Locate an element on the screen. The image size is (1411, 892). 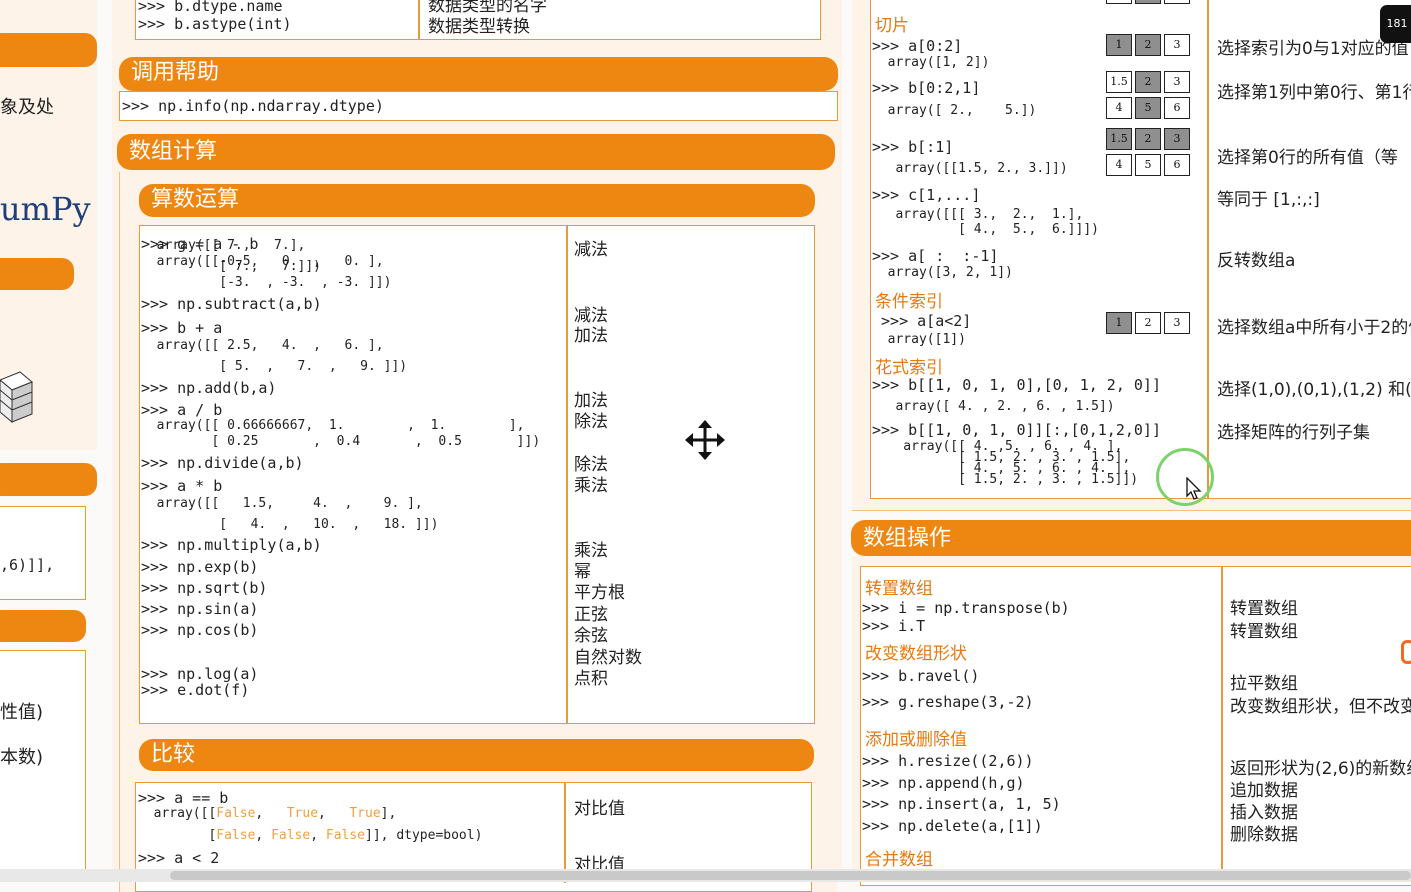
index-out-1: array([1, 2]) is located at coordinates (931, 62).